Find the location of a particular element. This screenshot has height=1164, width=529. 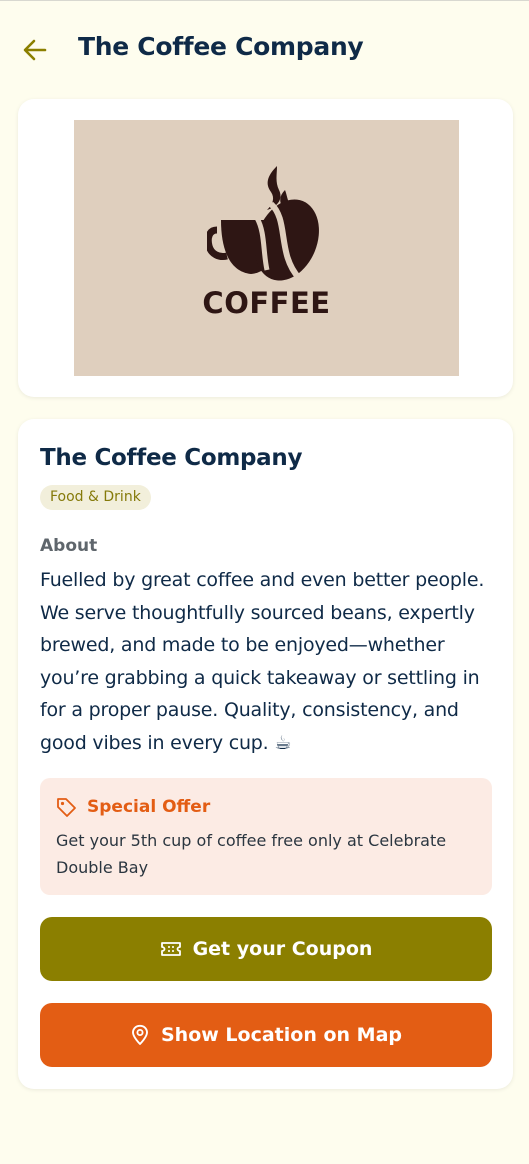

back-button is located at coordinates (35, 50).